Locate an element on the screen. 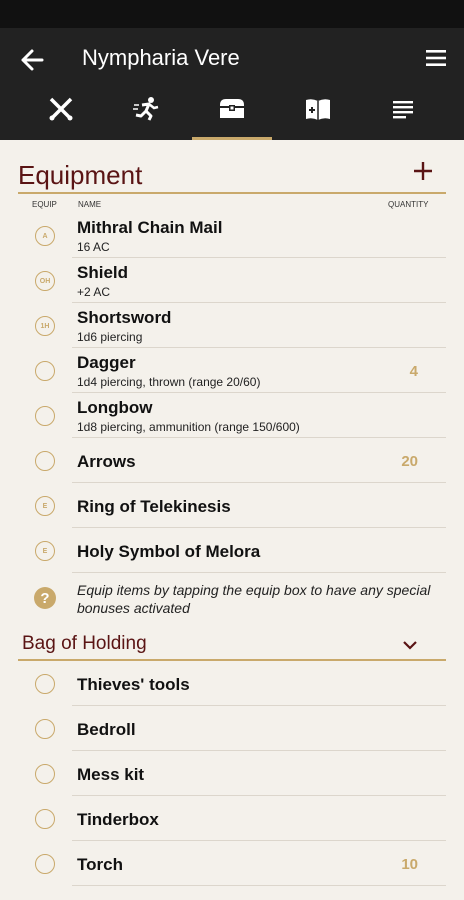 The height and width of the screenshot is (900, 464). crossed-swords-icon is located at coordinates (61, 109).